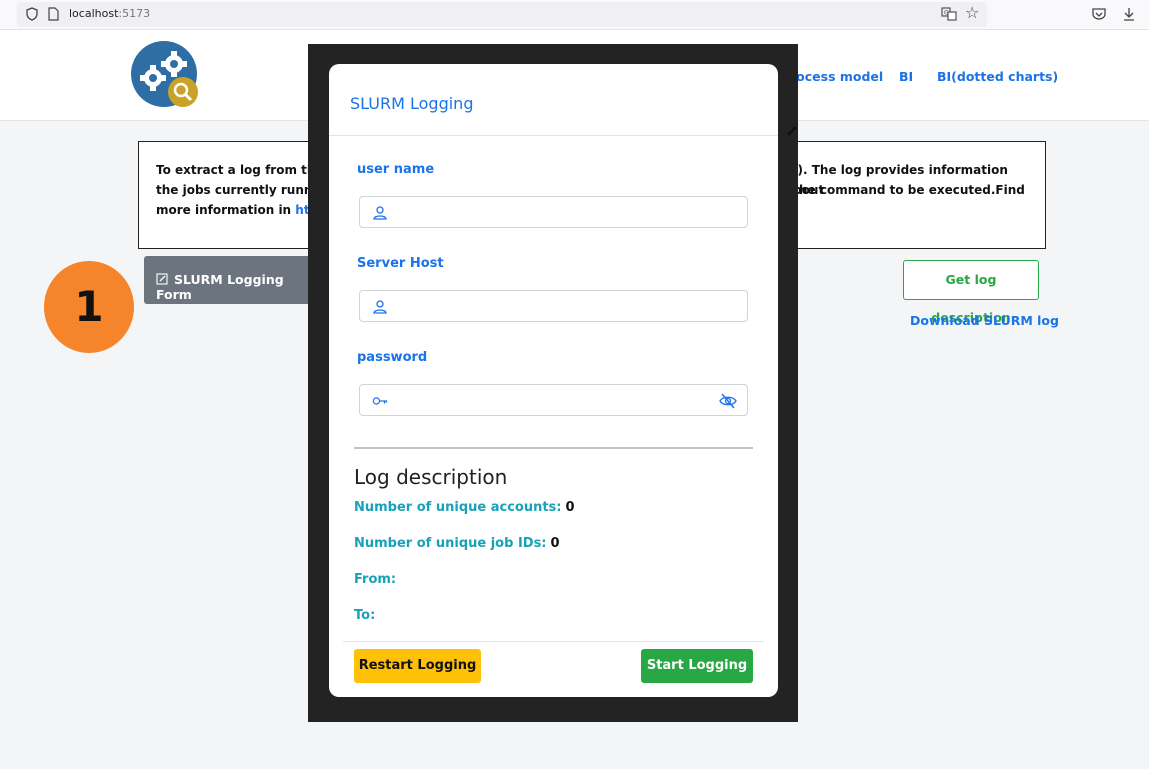 The image size is (1149, 769). I want to click on shield-icon, so click(32, 14).